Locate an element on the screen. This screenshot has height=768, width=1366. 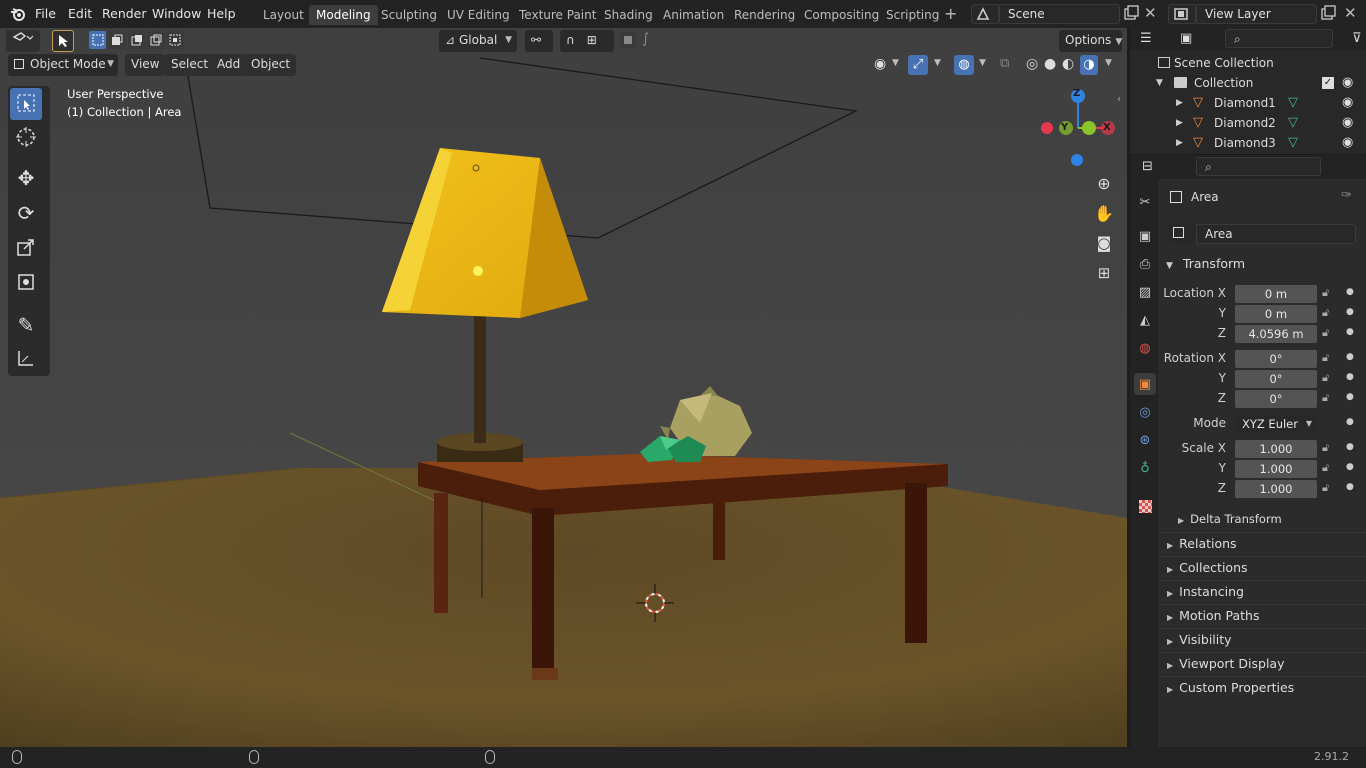
scale-x-field: 1.000 is located at coordinates (1276, 449).